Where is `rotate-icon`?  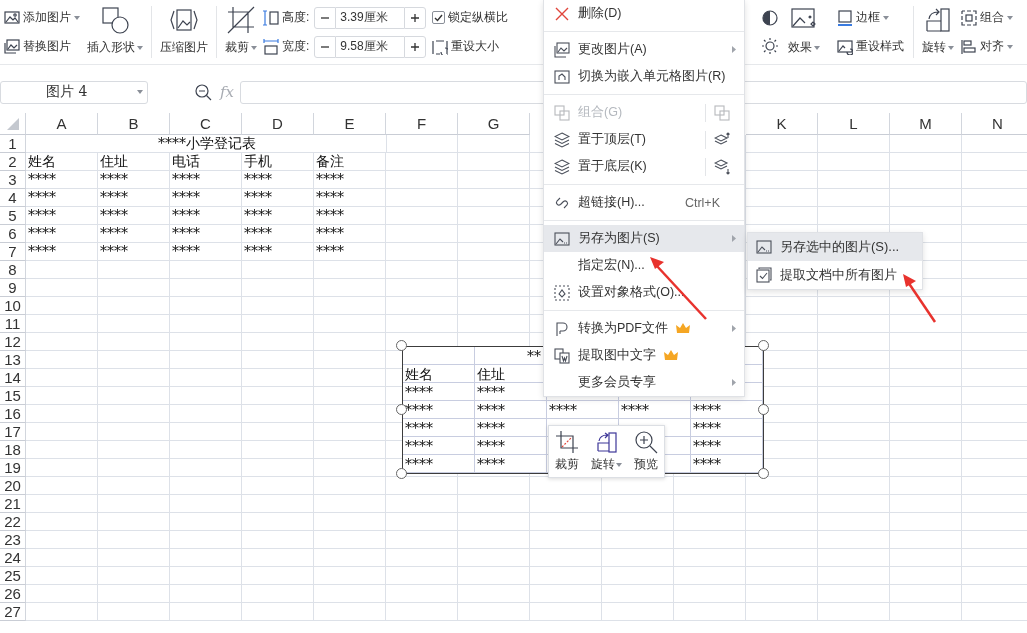 rotate-icon is located at coordinates (938, 20).